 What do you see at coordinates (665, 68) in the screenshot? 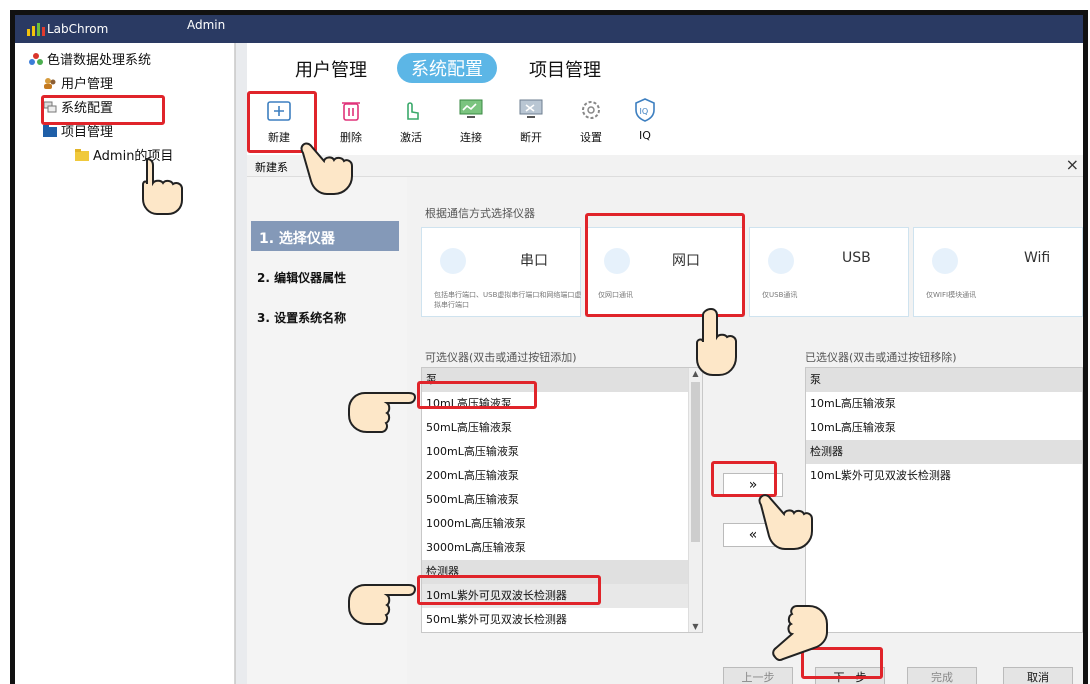
I see `top-tabs: 用户管理 系统配置 项目管理` at bounding box center [665, 68].